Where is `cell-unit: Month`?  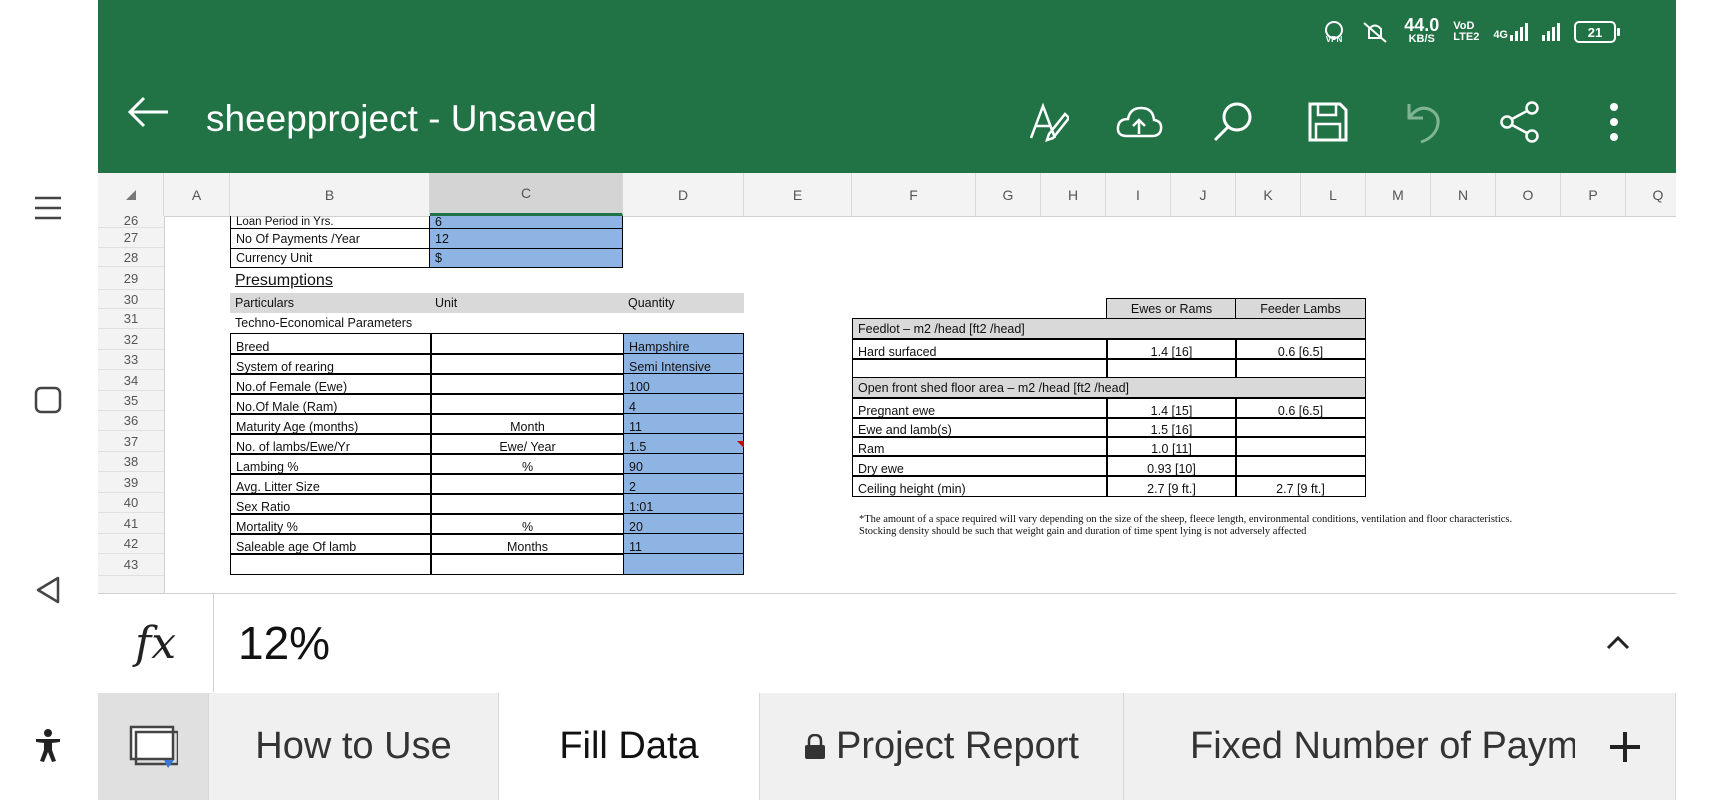
cell-unit: Month is located at coordinates (527, 424).